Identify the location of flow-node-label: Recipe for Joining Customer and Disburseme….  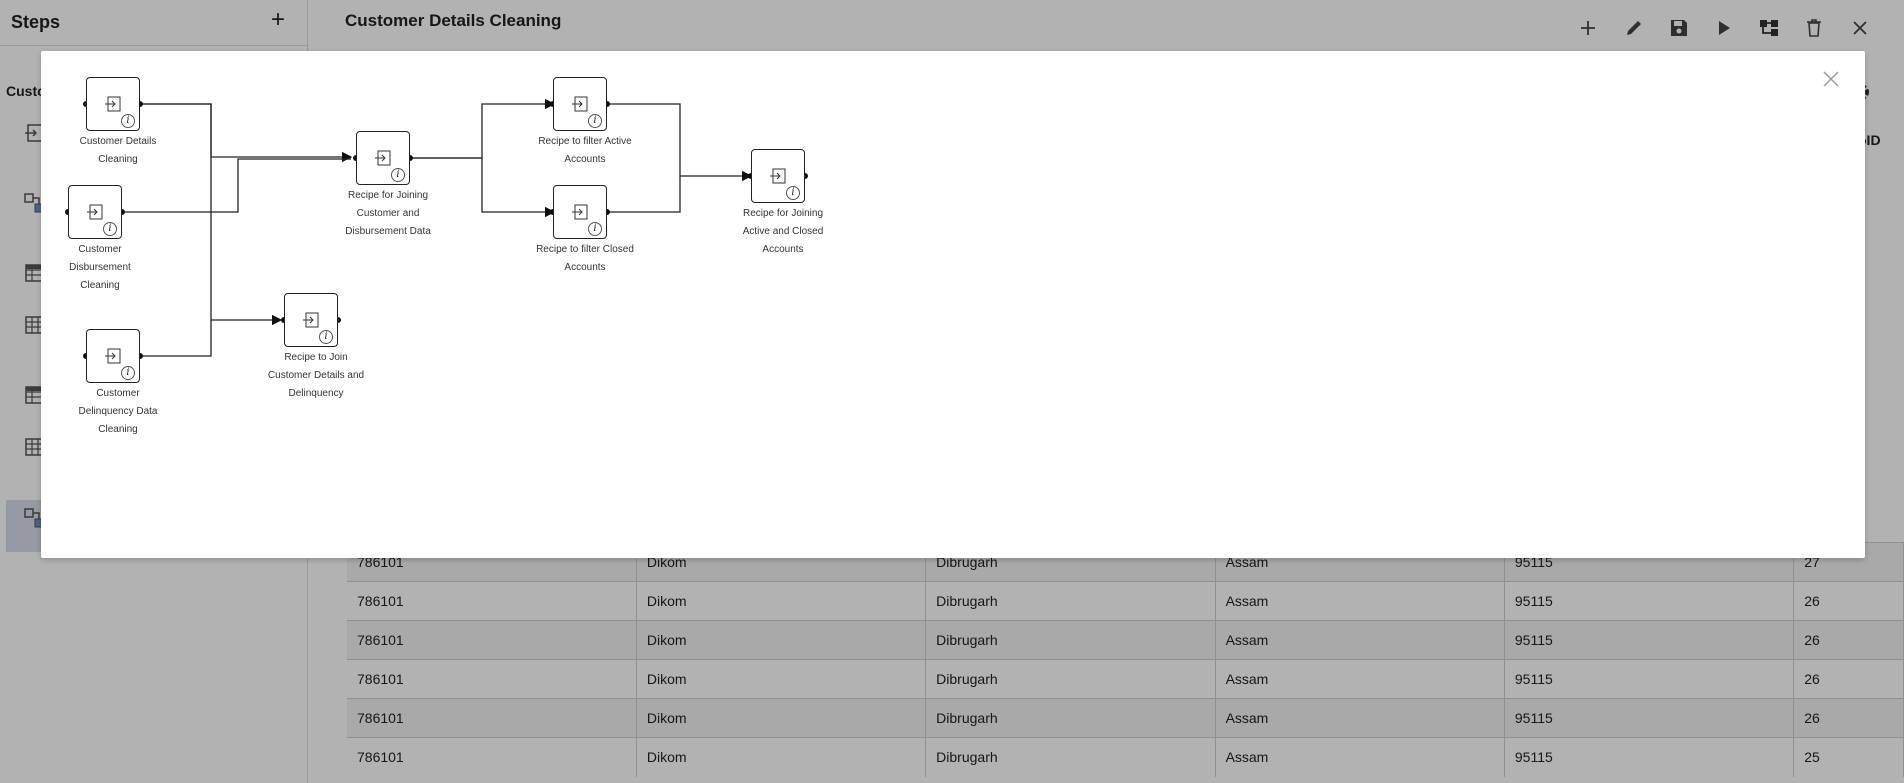
(388, 214).